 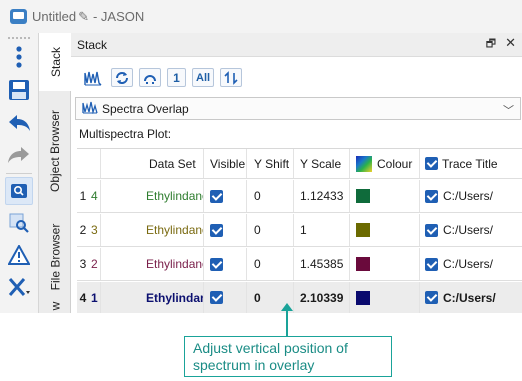 What do you see at coordinates (322, 297) in the screenshot?
I see `row-yscale: 2.10339` at bounding box center [322, 297].